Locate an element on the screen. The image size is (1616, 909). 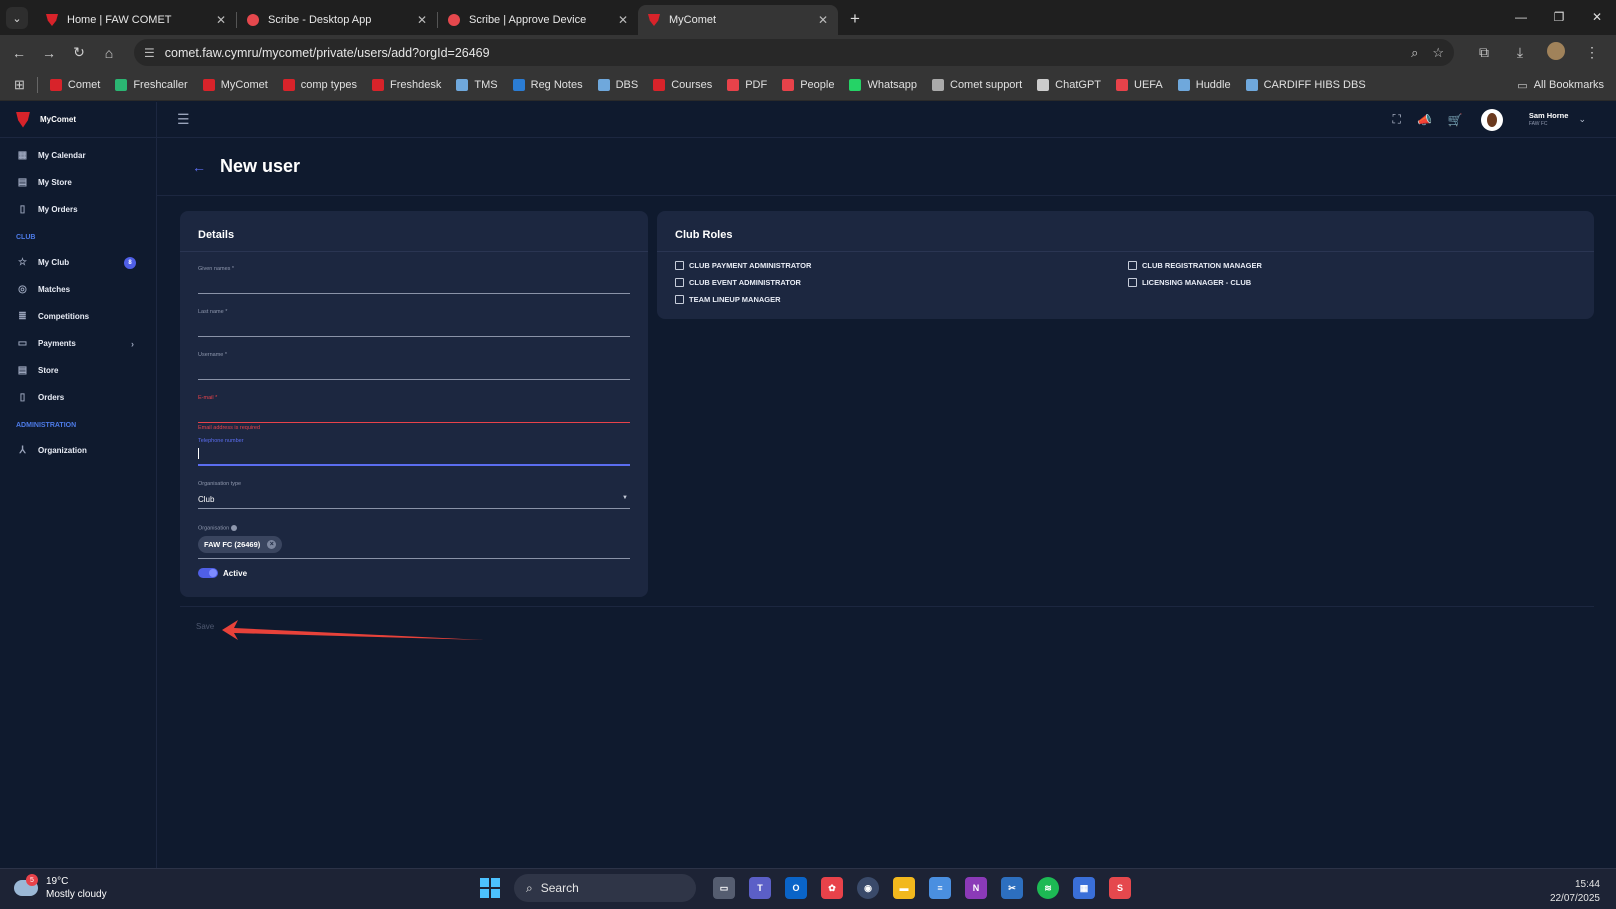
back-arrow-icon: ← is located at coordinates (199, 167).